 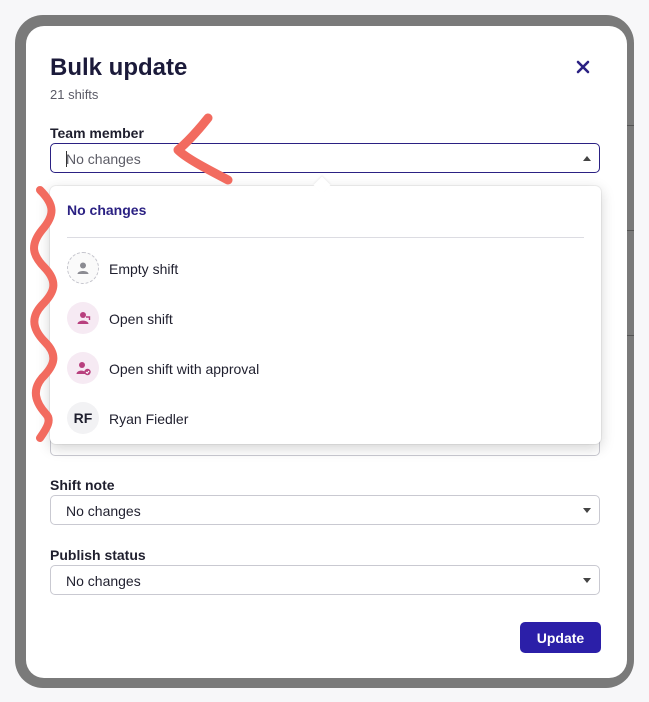 What do you see at coordinates (103, 581) in the screenshot?
I see `publish-status-value: No changes` at bounding box center [103, 581].